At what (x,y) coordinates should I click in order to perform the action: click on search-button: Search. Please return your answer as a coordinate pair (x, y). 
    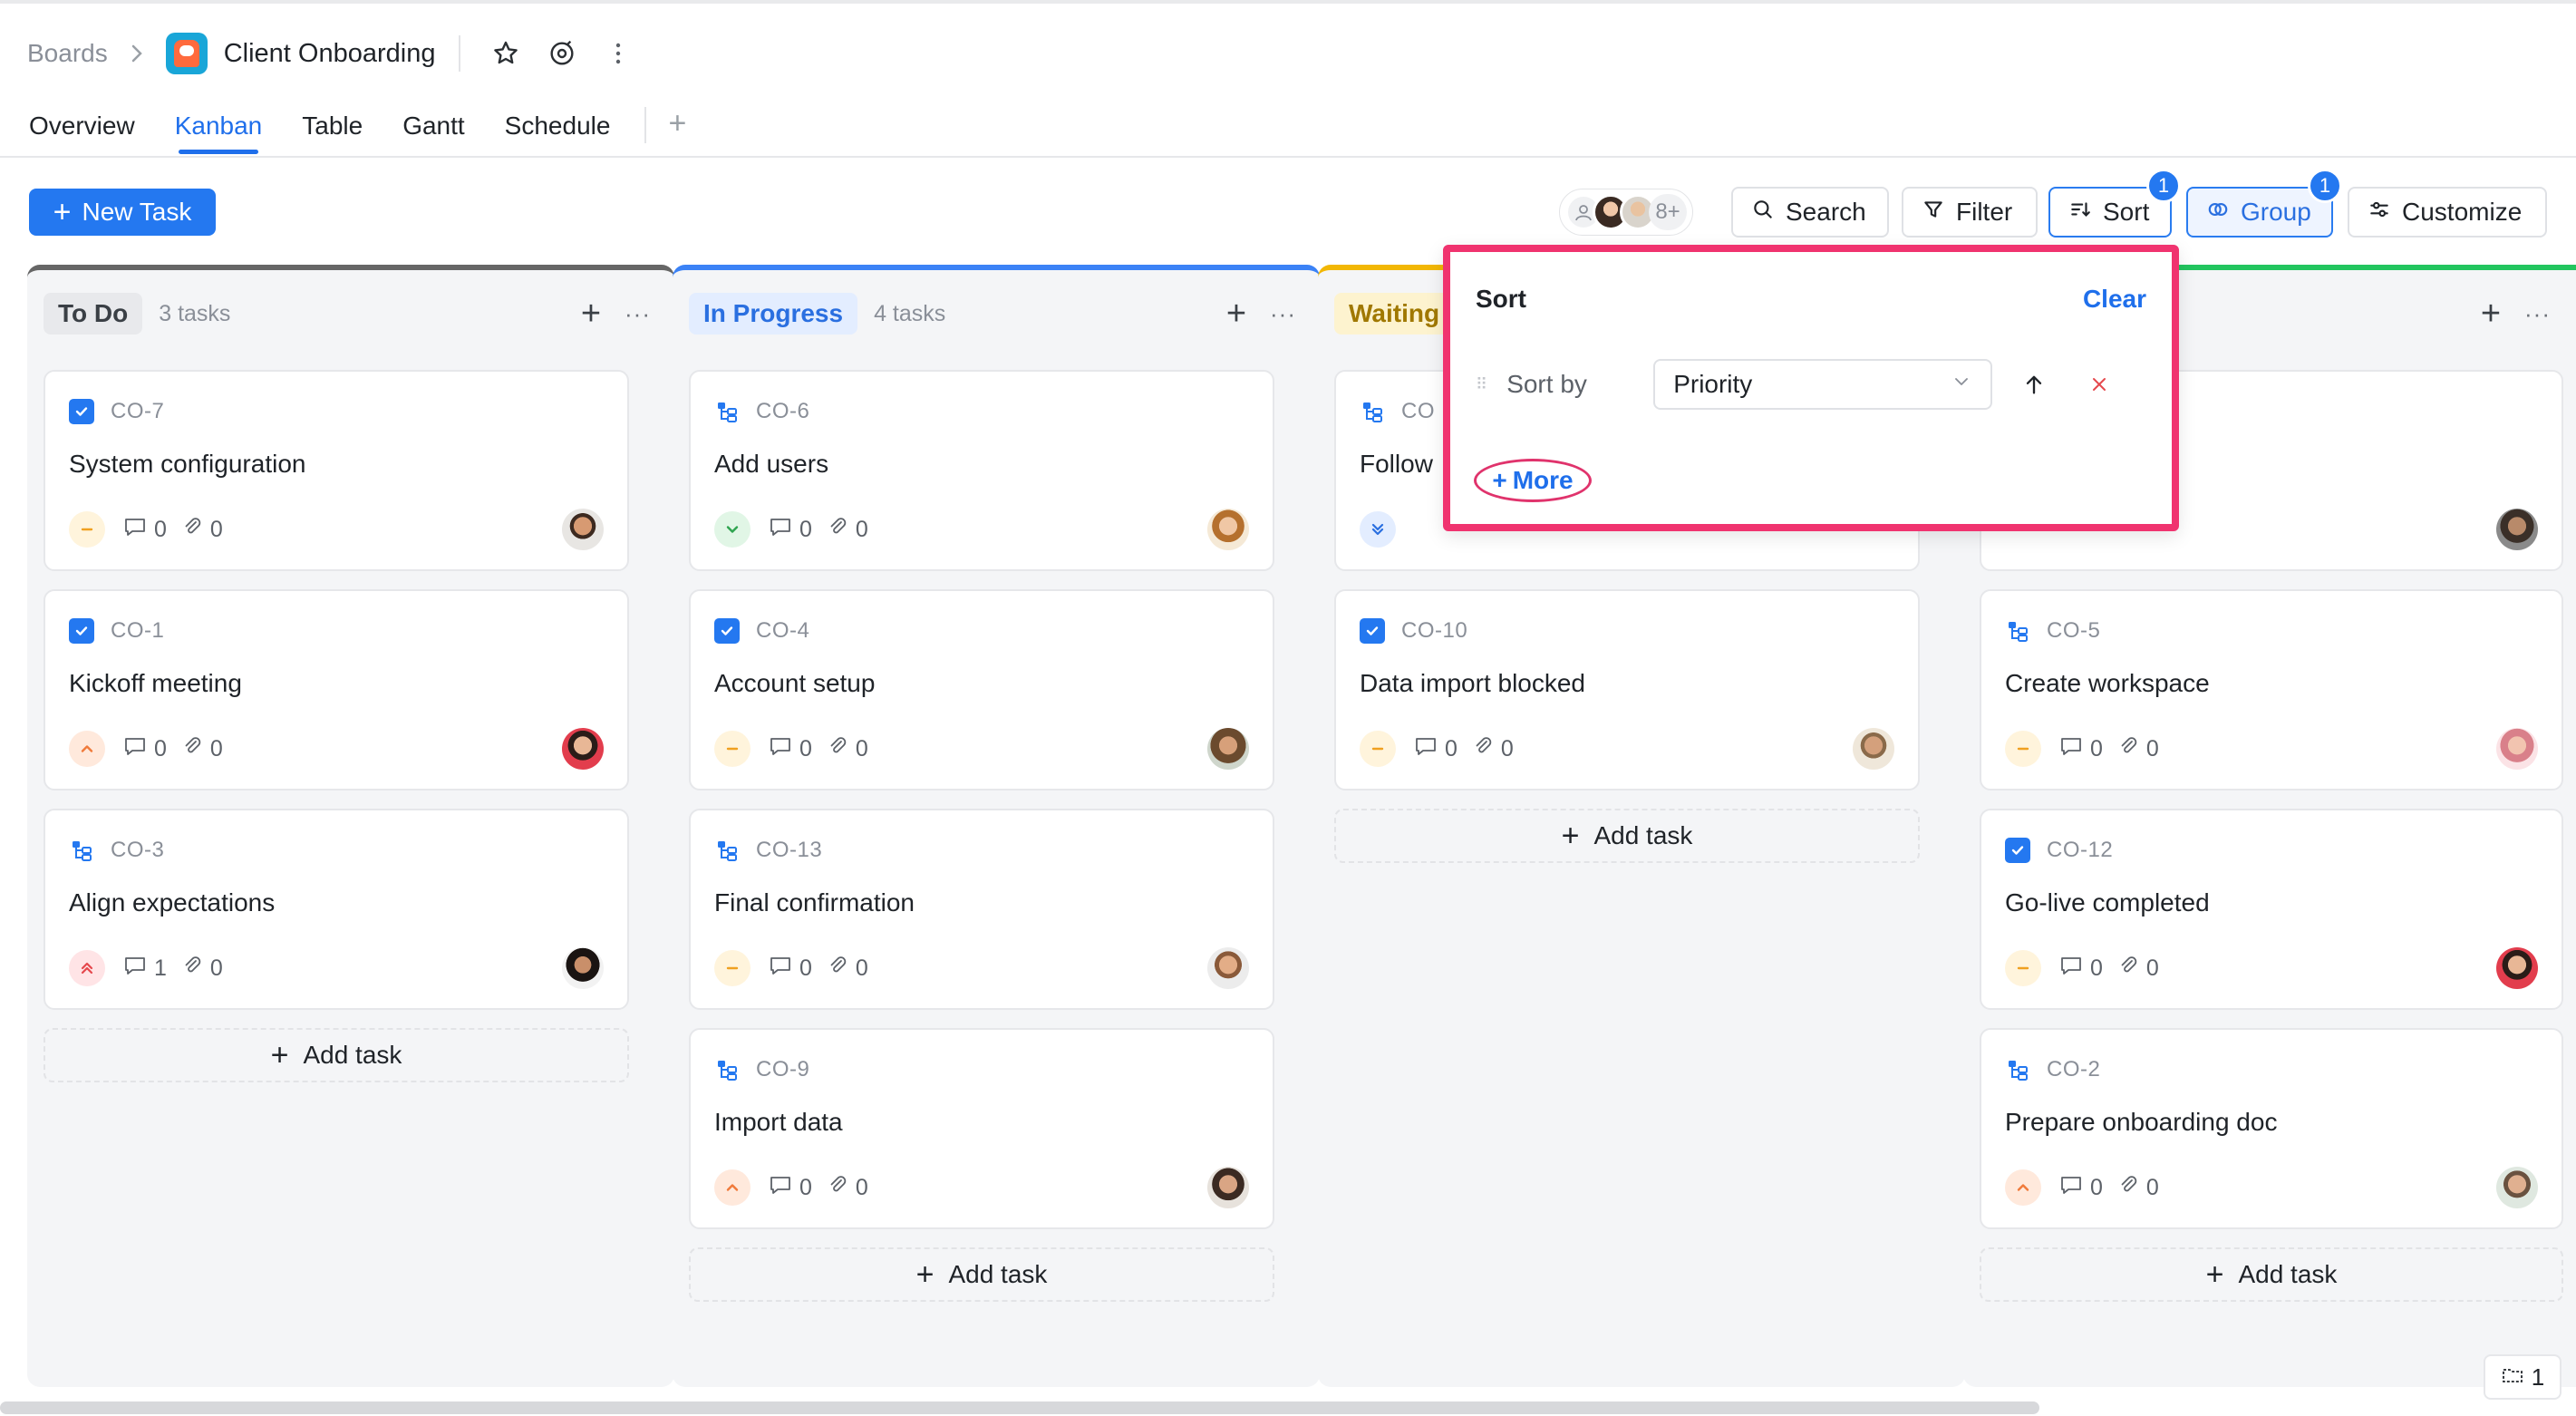
    Looking at the image, I should click on (1810, 212).